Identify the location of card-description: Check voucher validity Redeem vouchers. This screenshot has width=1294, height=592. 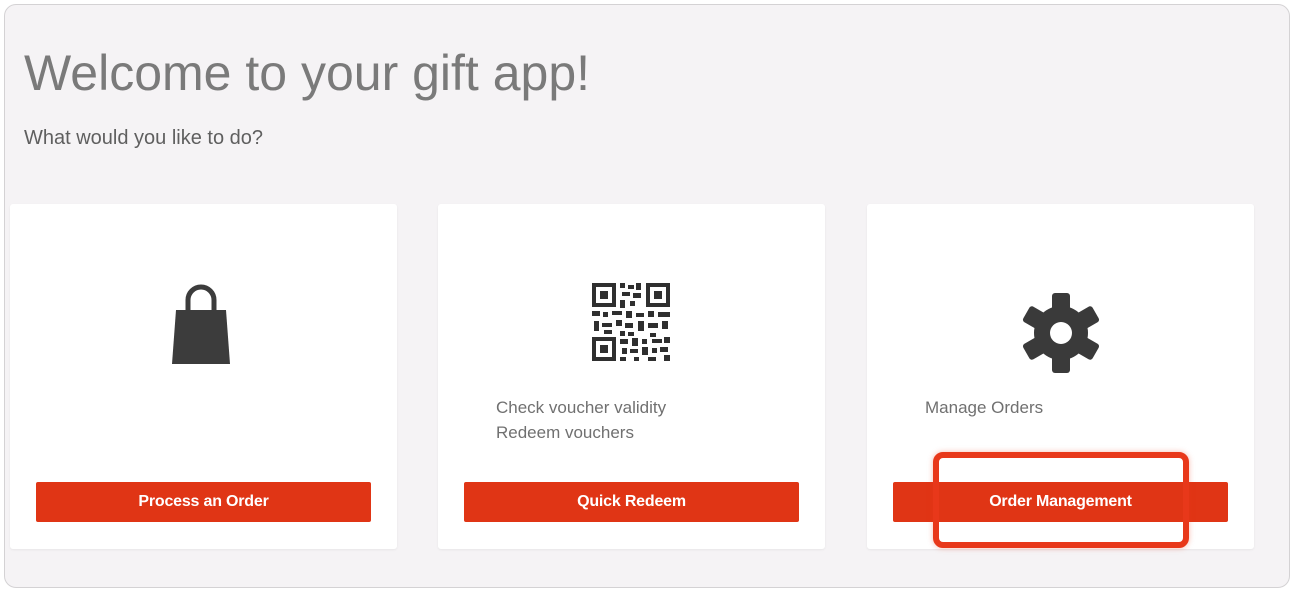
(581, 420).